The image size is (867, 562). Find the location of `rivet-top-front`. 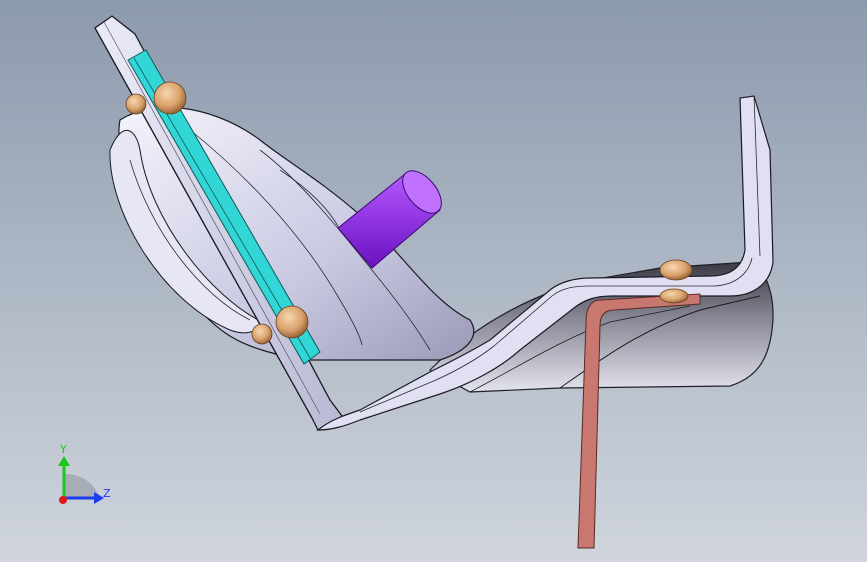

rivet-top-front is located at coordinates (170, 98).